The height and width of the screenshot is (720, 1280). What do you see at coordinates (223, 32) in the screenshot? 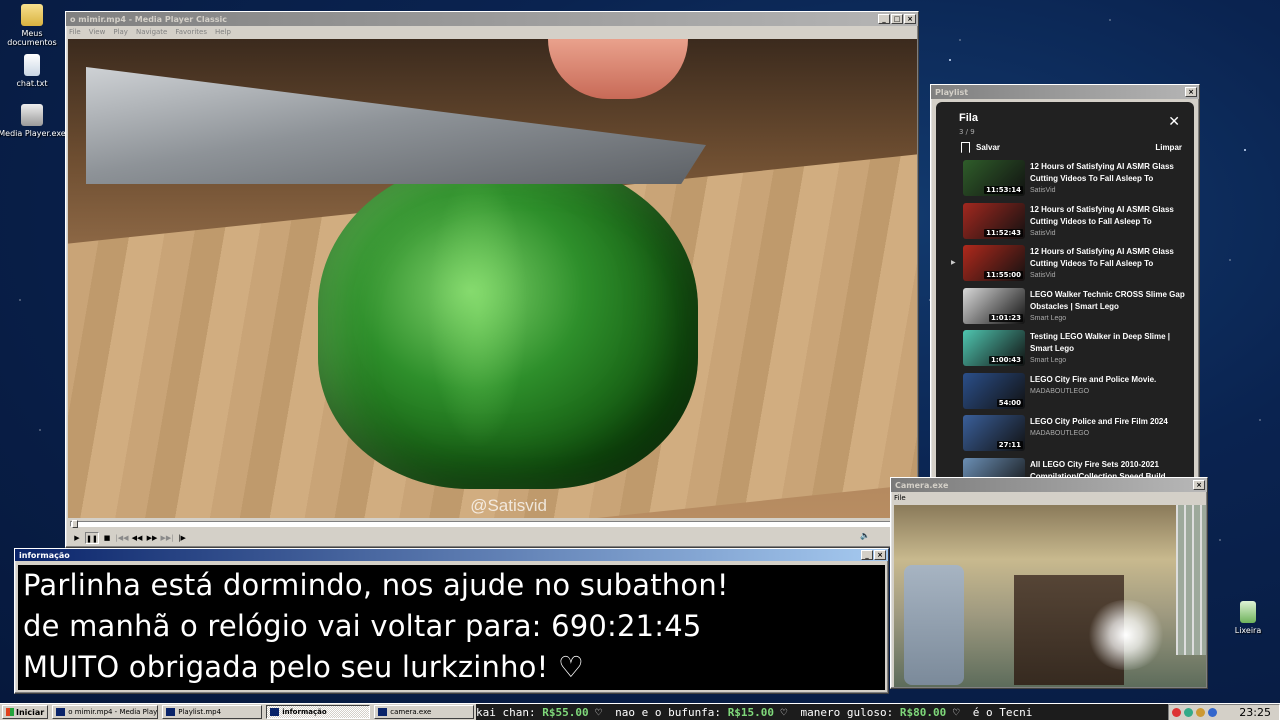
I see `menu-help: Help` at bounding box center [223, 32].